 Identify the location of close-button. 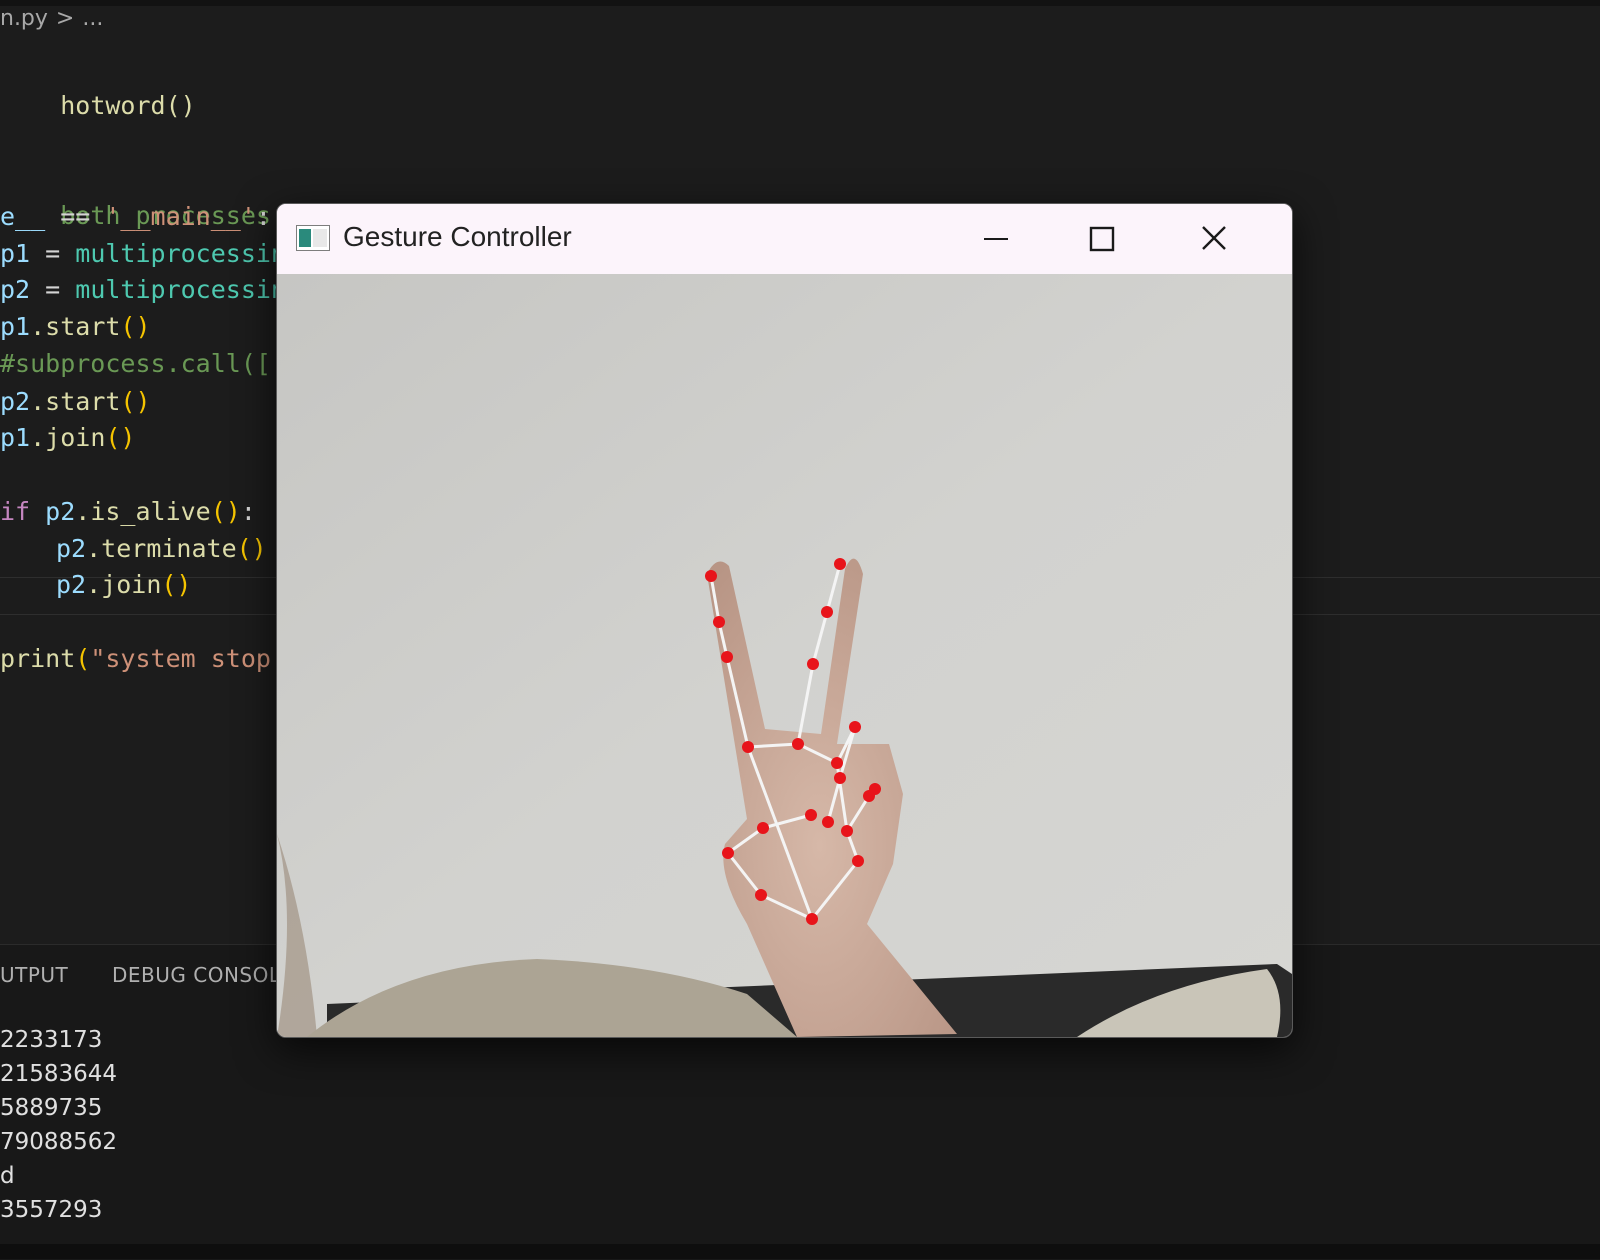
(1214, 239).